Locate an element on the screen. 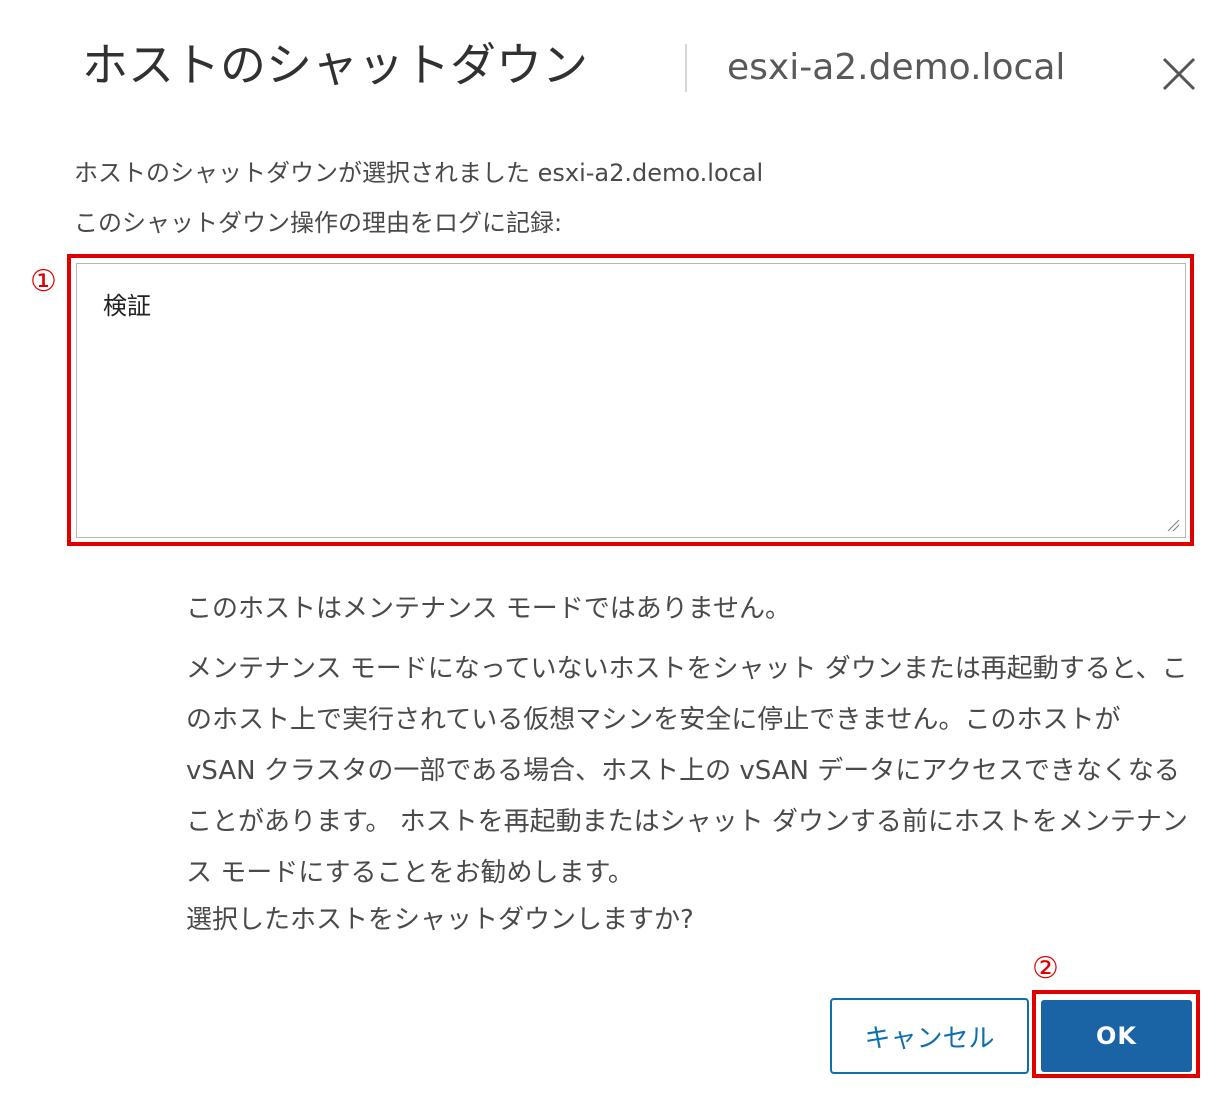 The image size is (1227, 1117). reason-label: このシャットダウン操作の理由をログに記録: is located at coordinates (318, 223).